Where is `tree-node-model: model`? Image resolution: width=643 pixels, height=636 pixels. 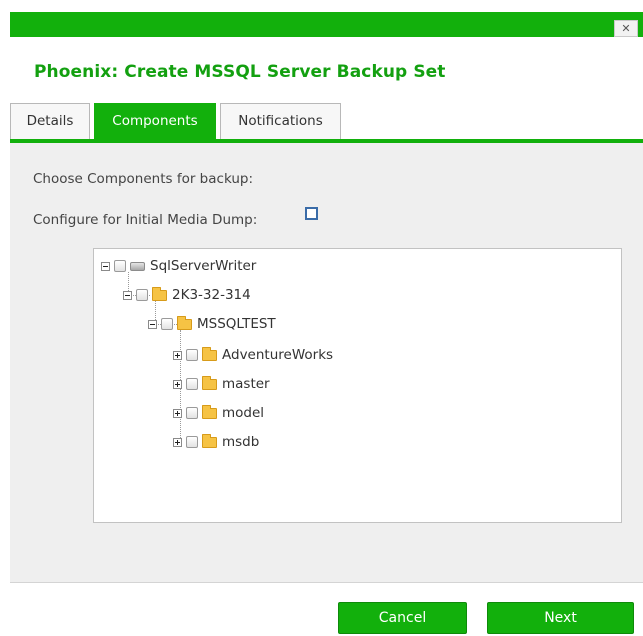
tree-node-model: model is located at coordinates (219, 412).